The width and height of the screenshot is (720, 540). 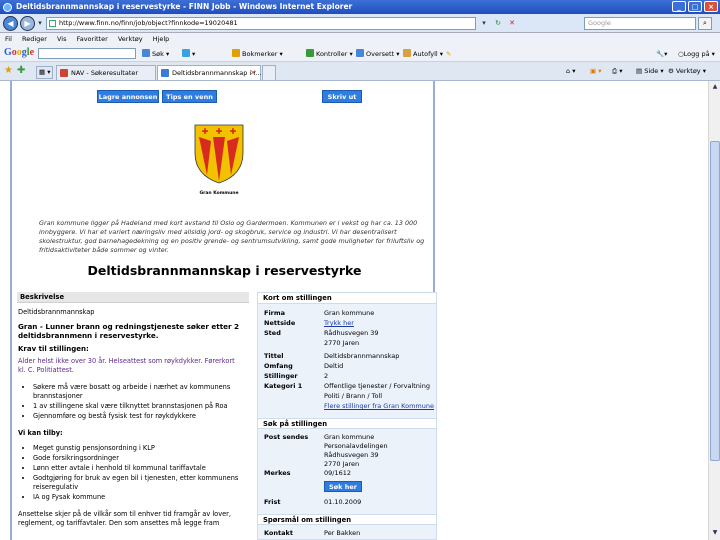 What do you see at coordinates (280, 323) in the screenshot?
I see `field-label: Nettside` at bounding box center [280, 323].